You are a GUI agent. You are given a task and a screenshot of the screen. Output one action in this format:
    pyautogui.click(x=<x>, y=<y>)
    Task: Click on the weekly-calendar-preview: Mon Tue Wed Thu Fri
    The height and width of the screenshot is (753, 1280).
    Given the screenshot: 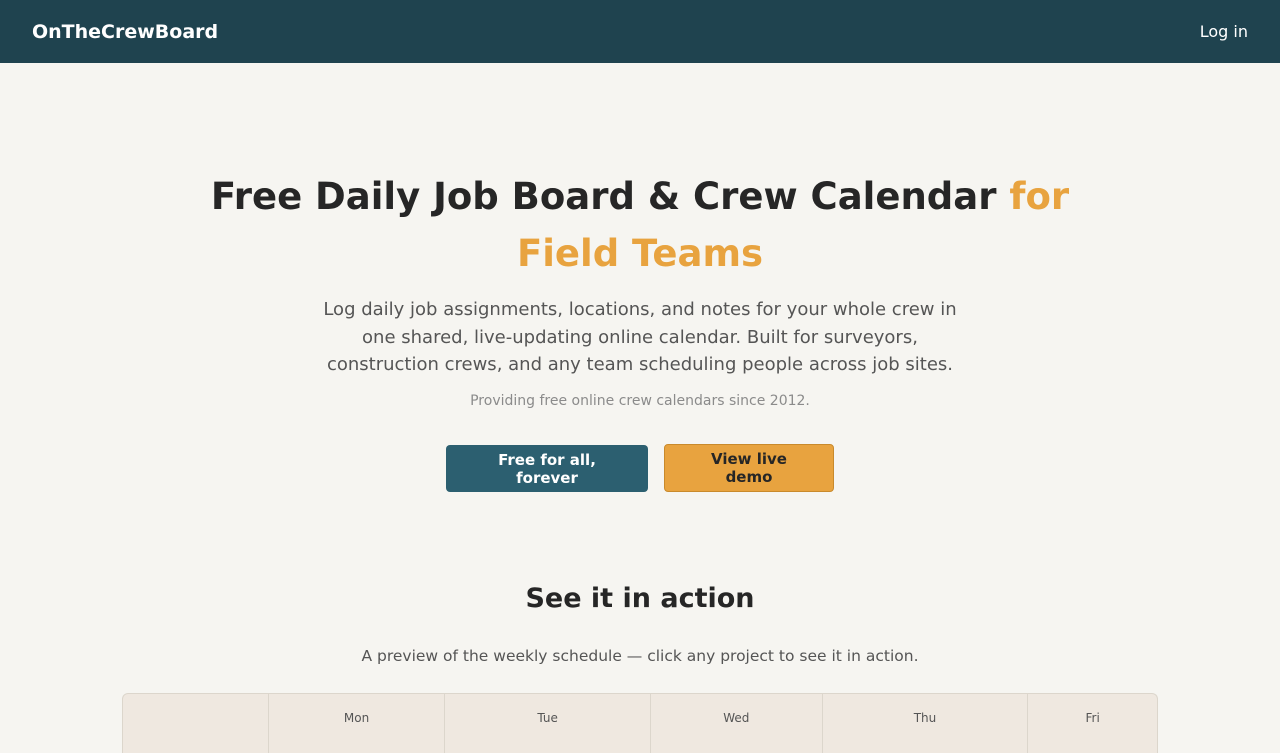 What is the action you would take?
    pyautogui.click(x=640, y=723)
    